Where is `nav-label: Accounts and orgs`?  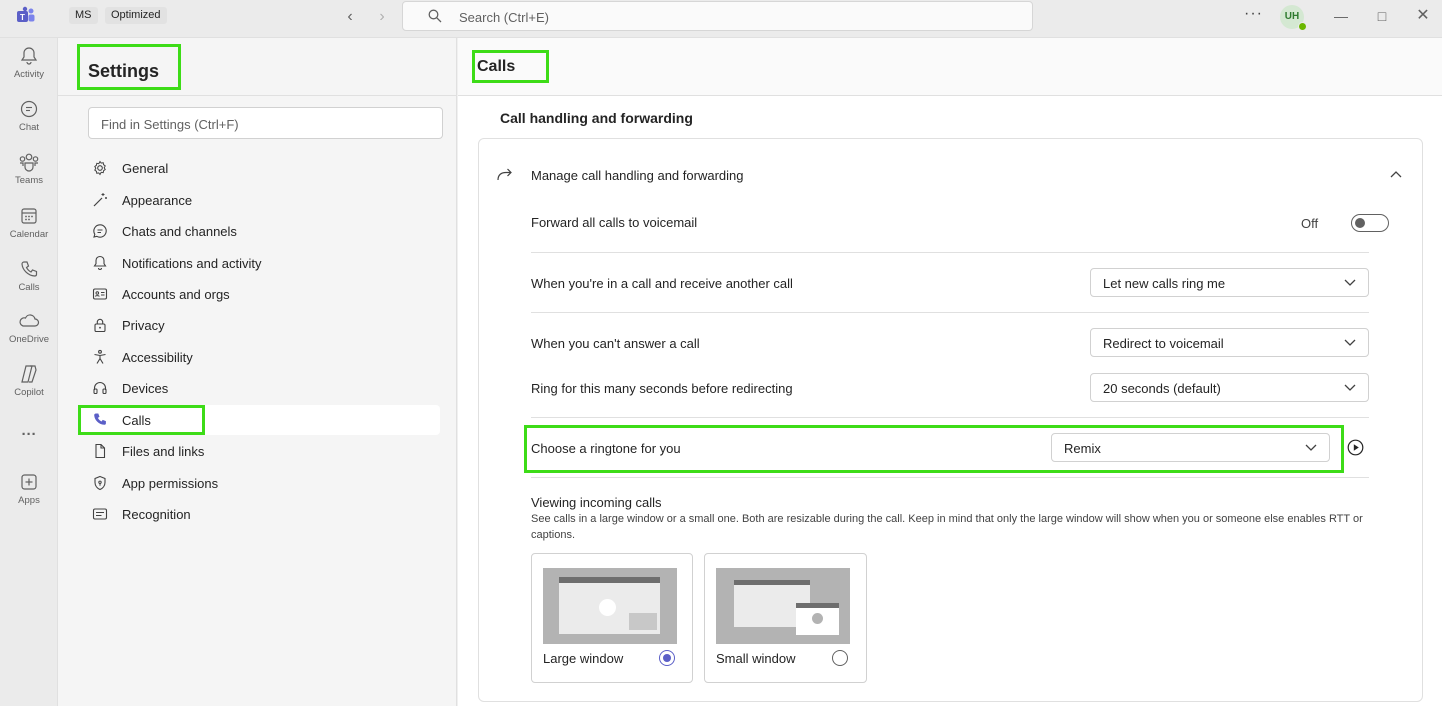
nav-label: Accounts and orgs is located at coordinates (176, 294).